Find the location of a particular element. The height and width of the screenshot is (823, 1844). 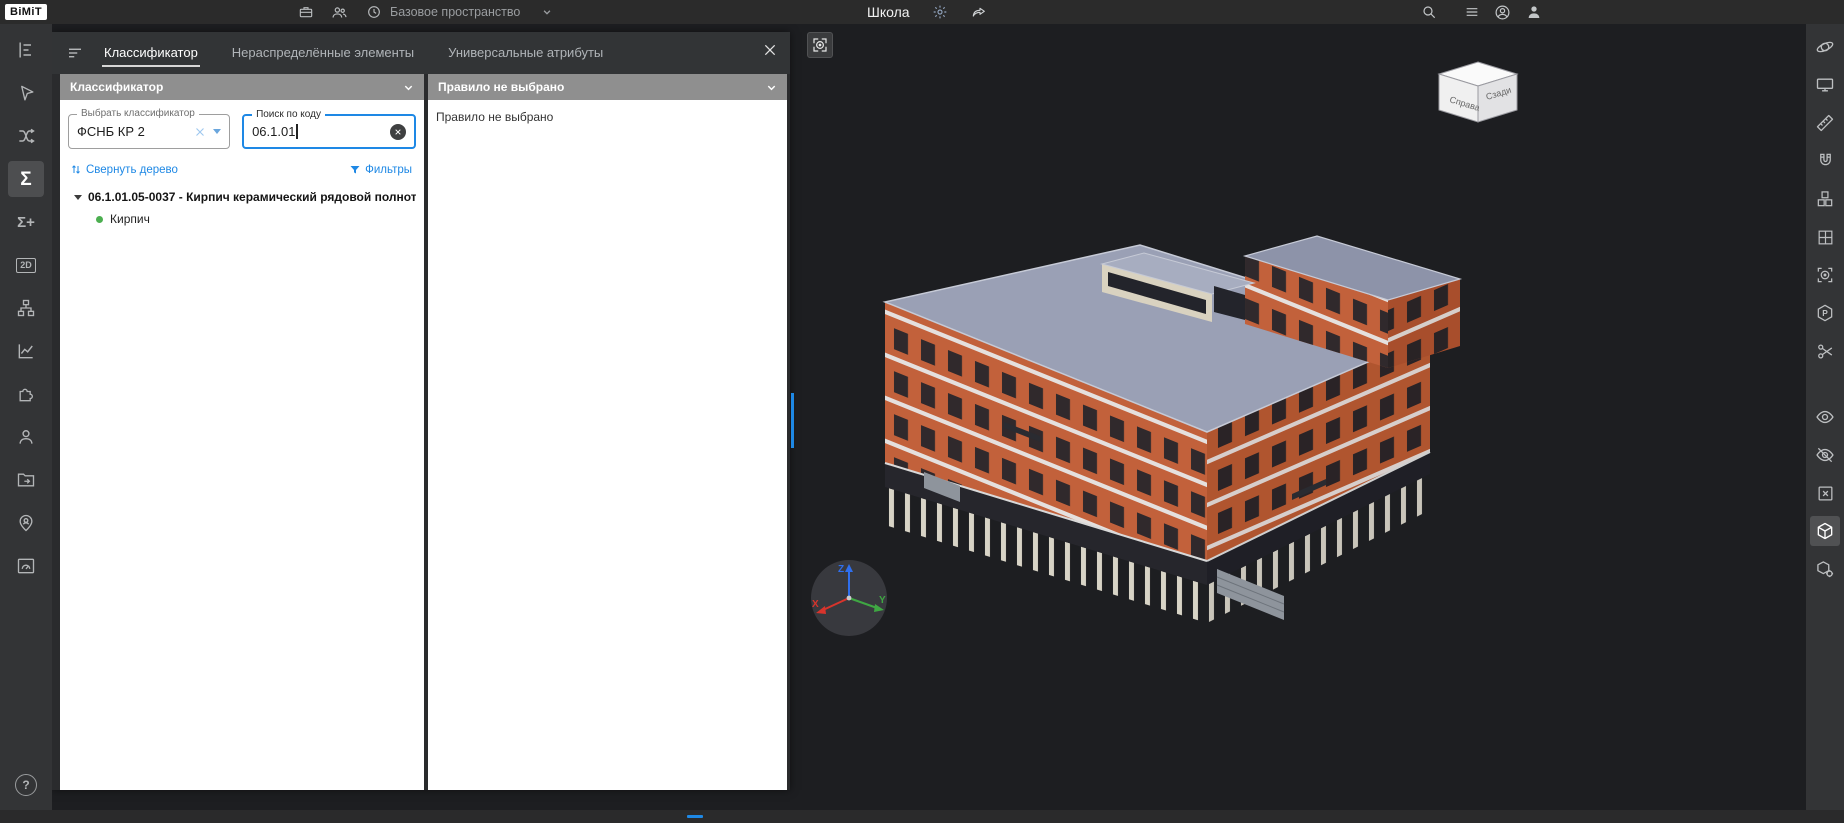

right-toolbar: P is located at coordinates (1825, 417).